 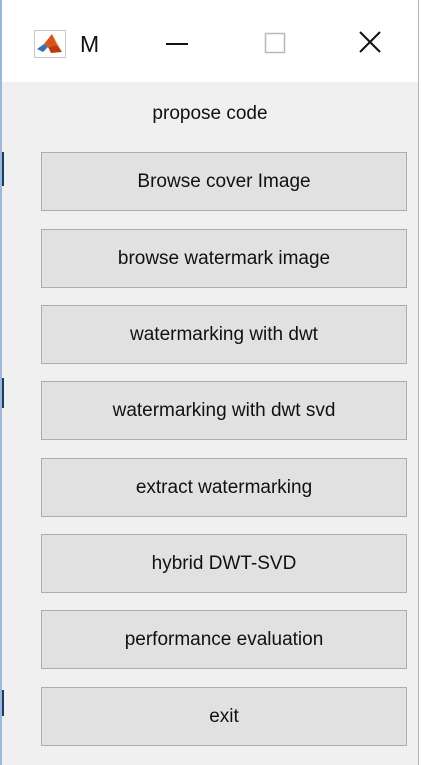 What do you see at coordinates (224, 181) in the screenshot?
I see `browse-cover-image-button: Browse cover Image` at bounding box center [224, 181].